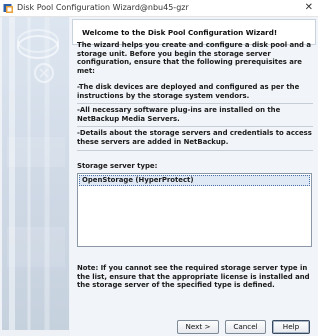 This screenshot has width=320, height=336. I want to click on list-item-openstorage: OpenStorage (HyperProtect), so click(194, 180).